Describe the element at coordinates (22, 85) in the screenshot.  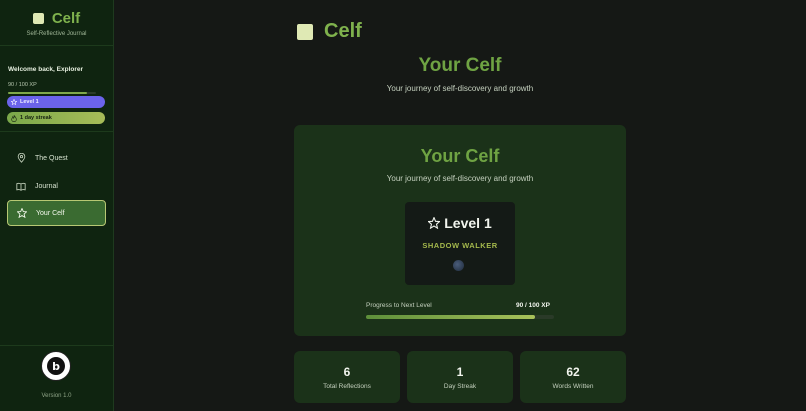
I see `xp-text: 90 / 100 XP` at that location.